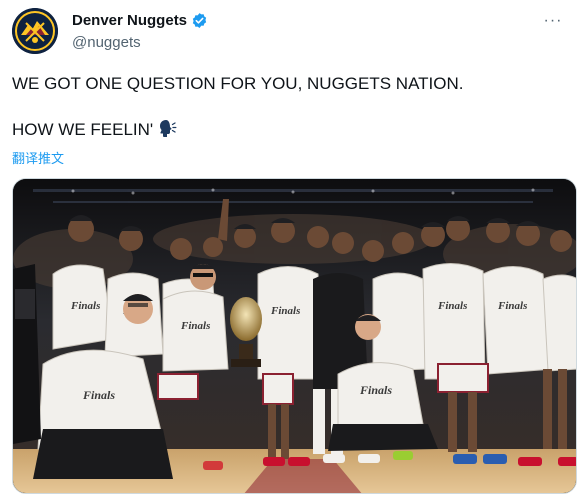 The height and width of the screenshot is (499, 583). I want to click on more-horizontal-icon: ···, so click(553, 20).